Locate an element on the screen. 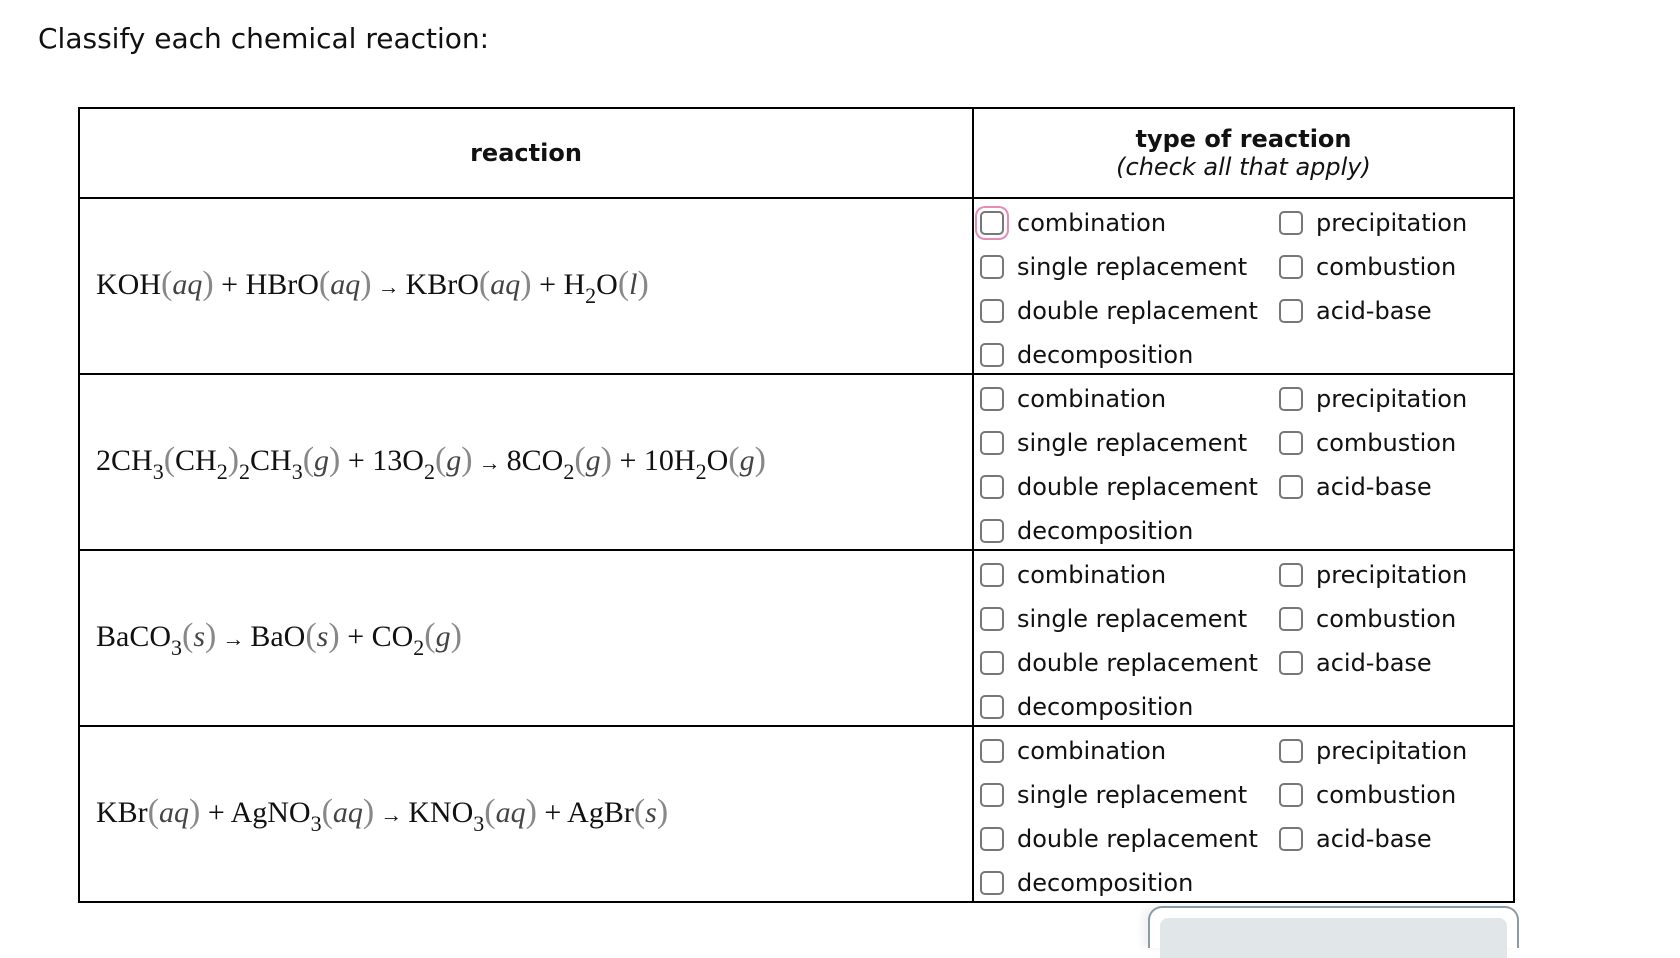 The image size is (1680, 958). header-type-of-reaction: type of reaction (check all that apply) is located at coordinates (1243, 153).